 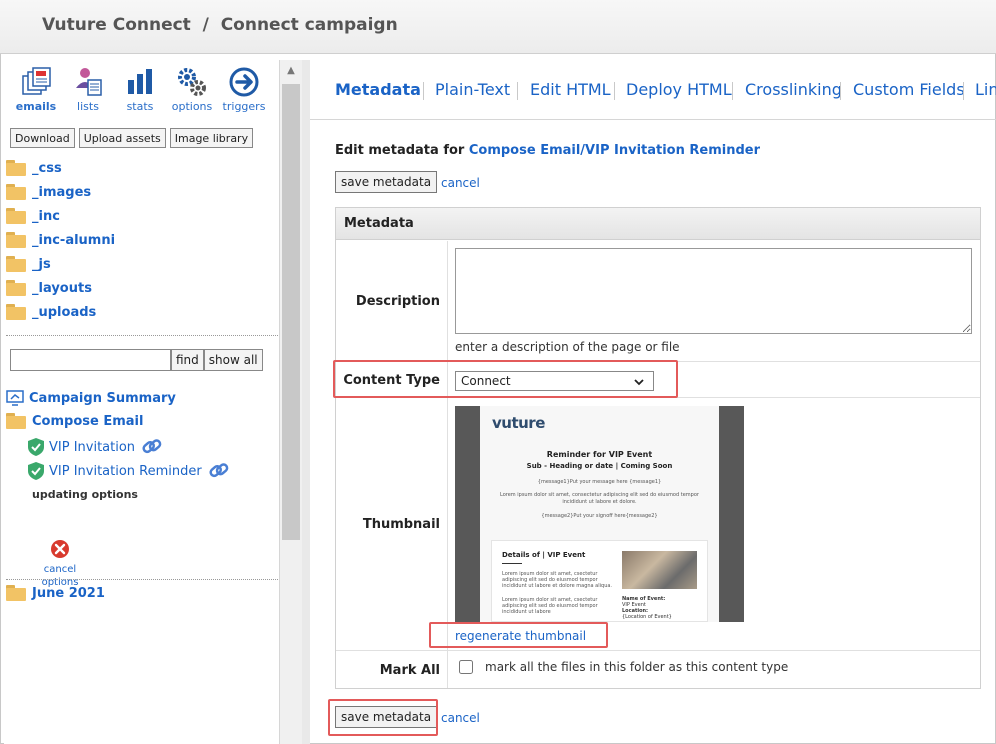 I want to click on folder-item: _images, so click(x=60, y=192).